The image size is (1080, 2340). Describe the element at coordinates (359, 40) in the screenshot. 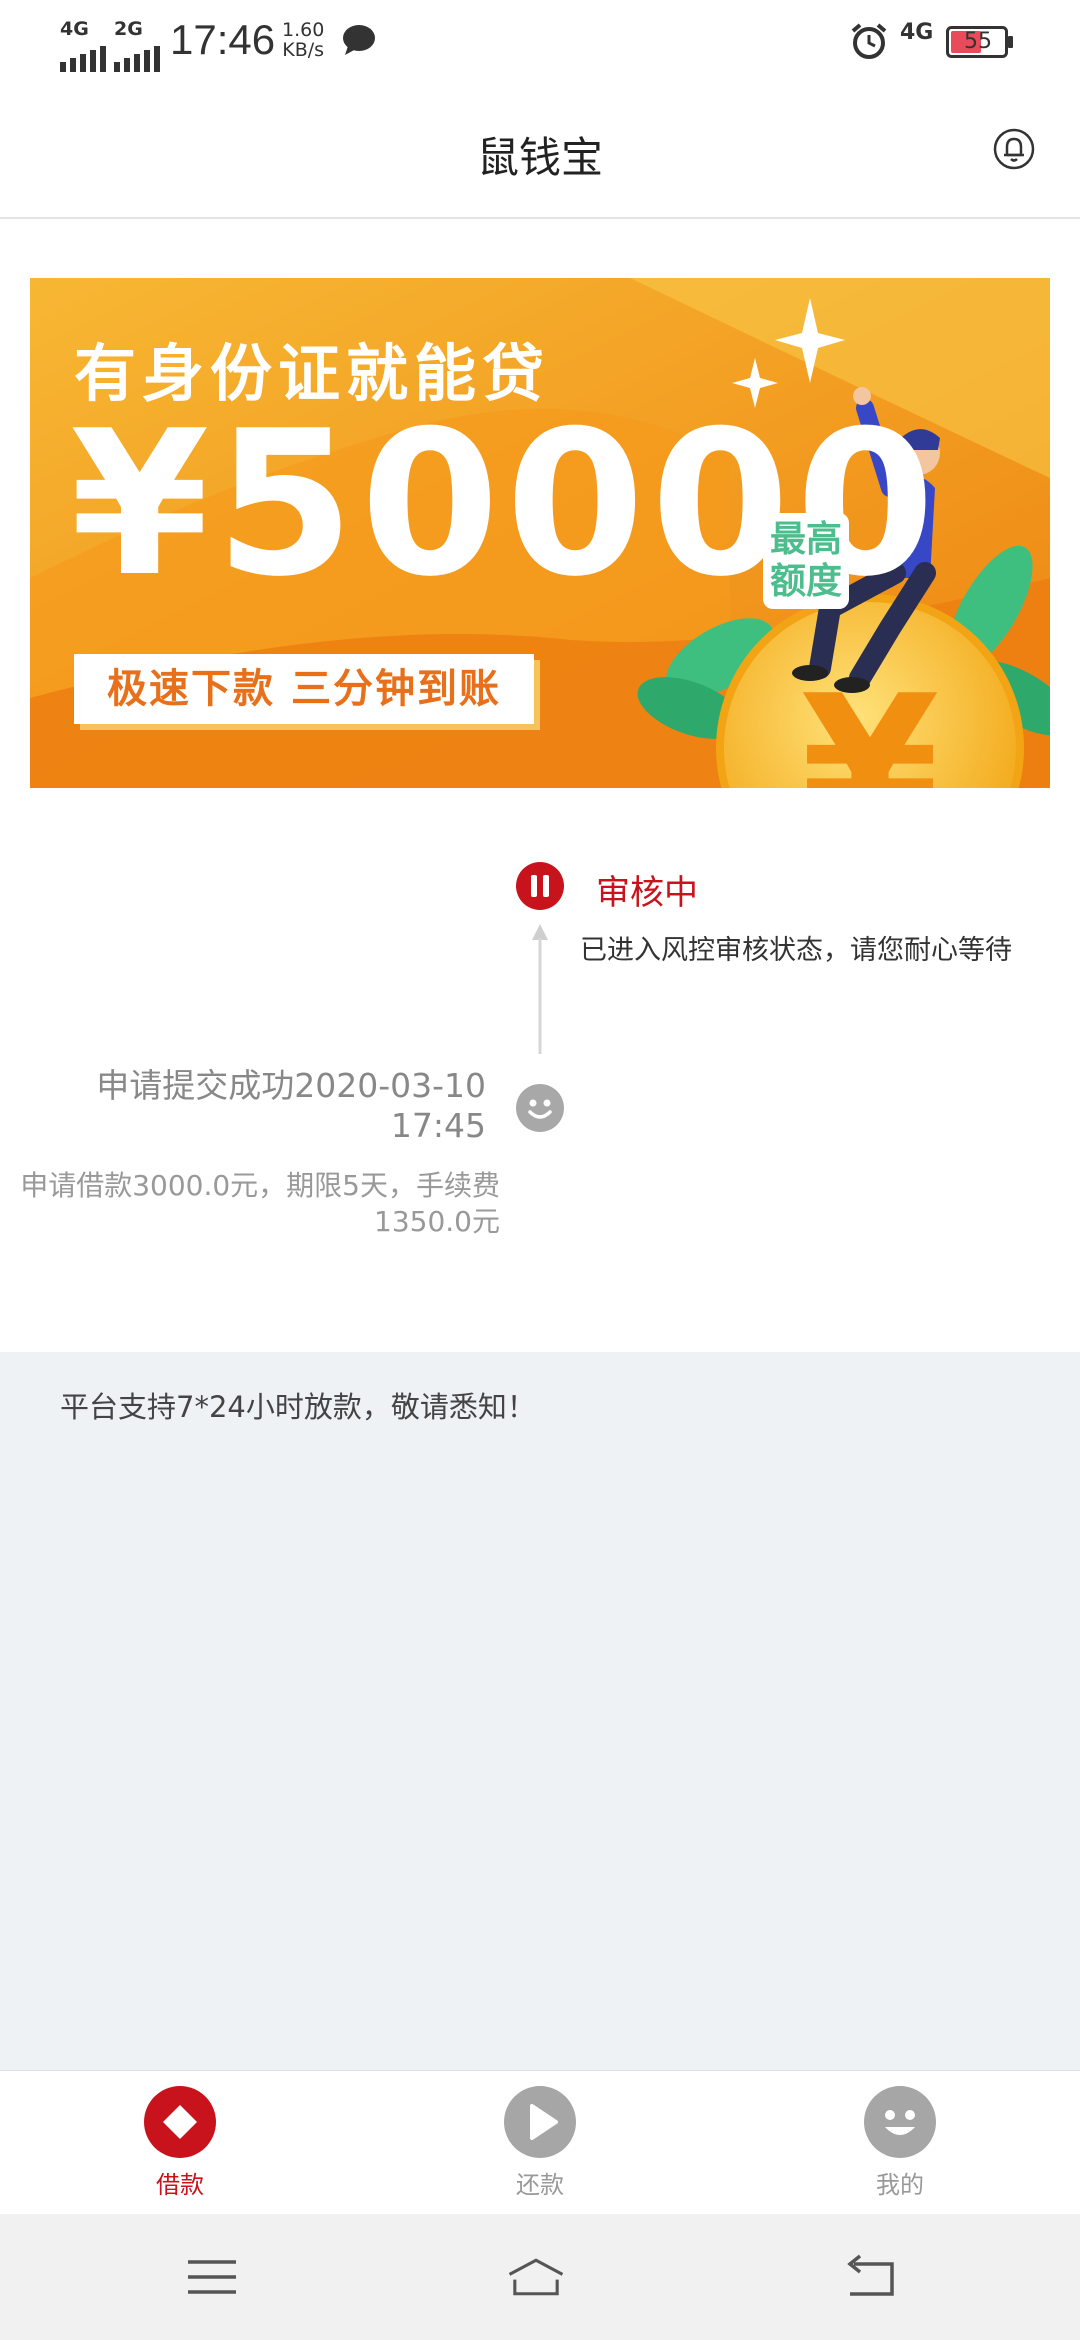

I see `message-icon` at that location.